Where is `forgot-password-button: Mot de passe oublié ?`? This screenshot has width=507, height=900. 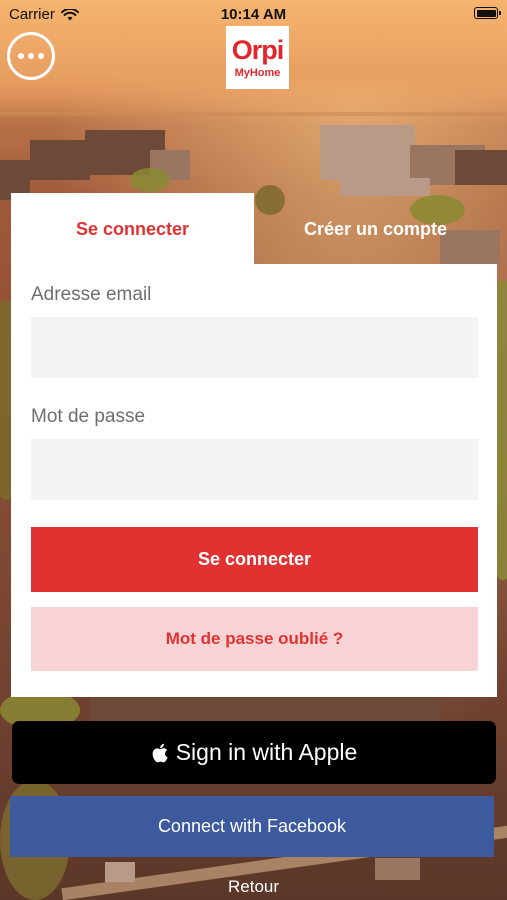 forgot-password-button: Mot de passe oublié ? is located at coordinates (254, 639).